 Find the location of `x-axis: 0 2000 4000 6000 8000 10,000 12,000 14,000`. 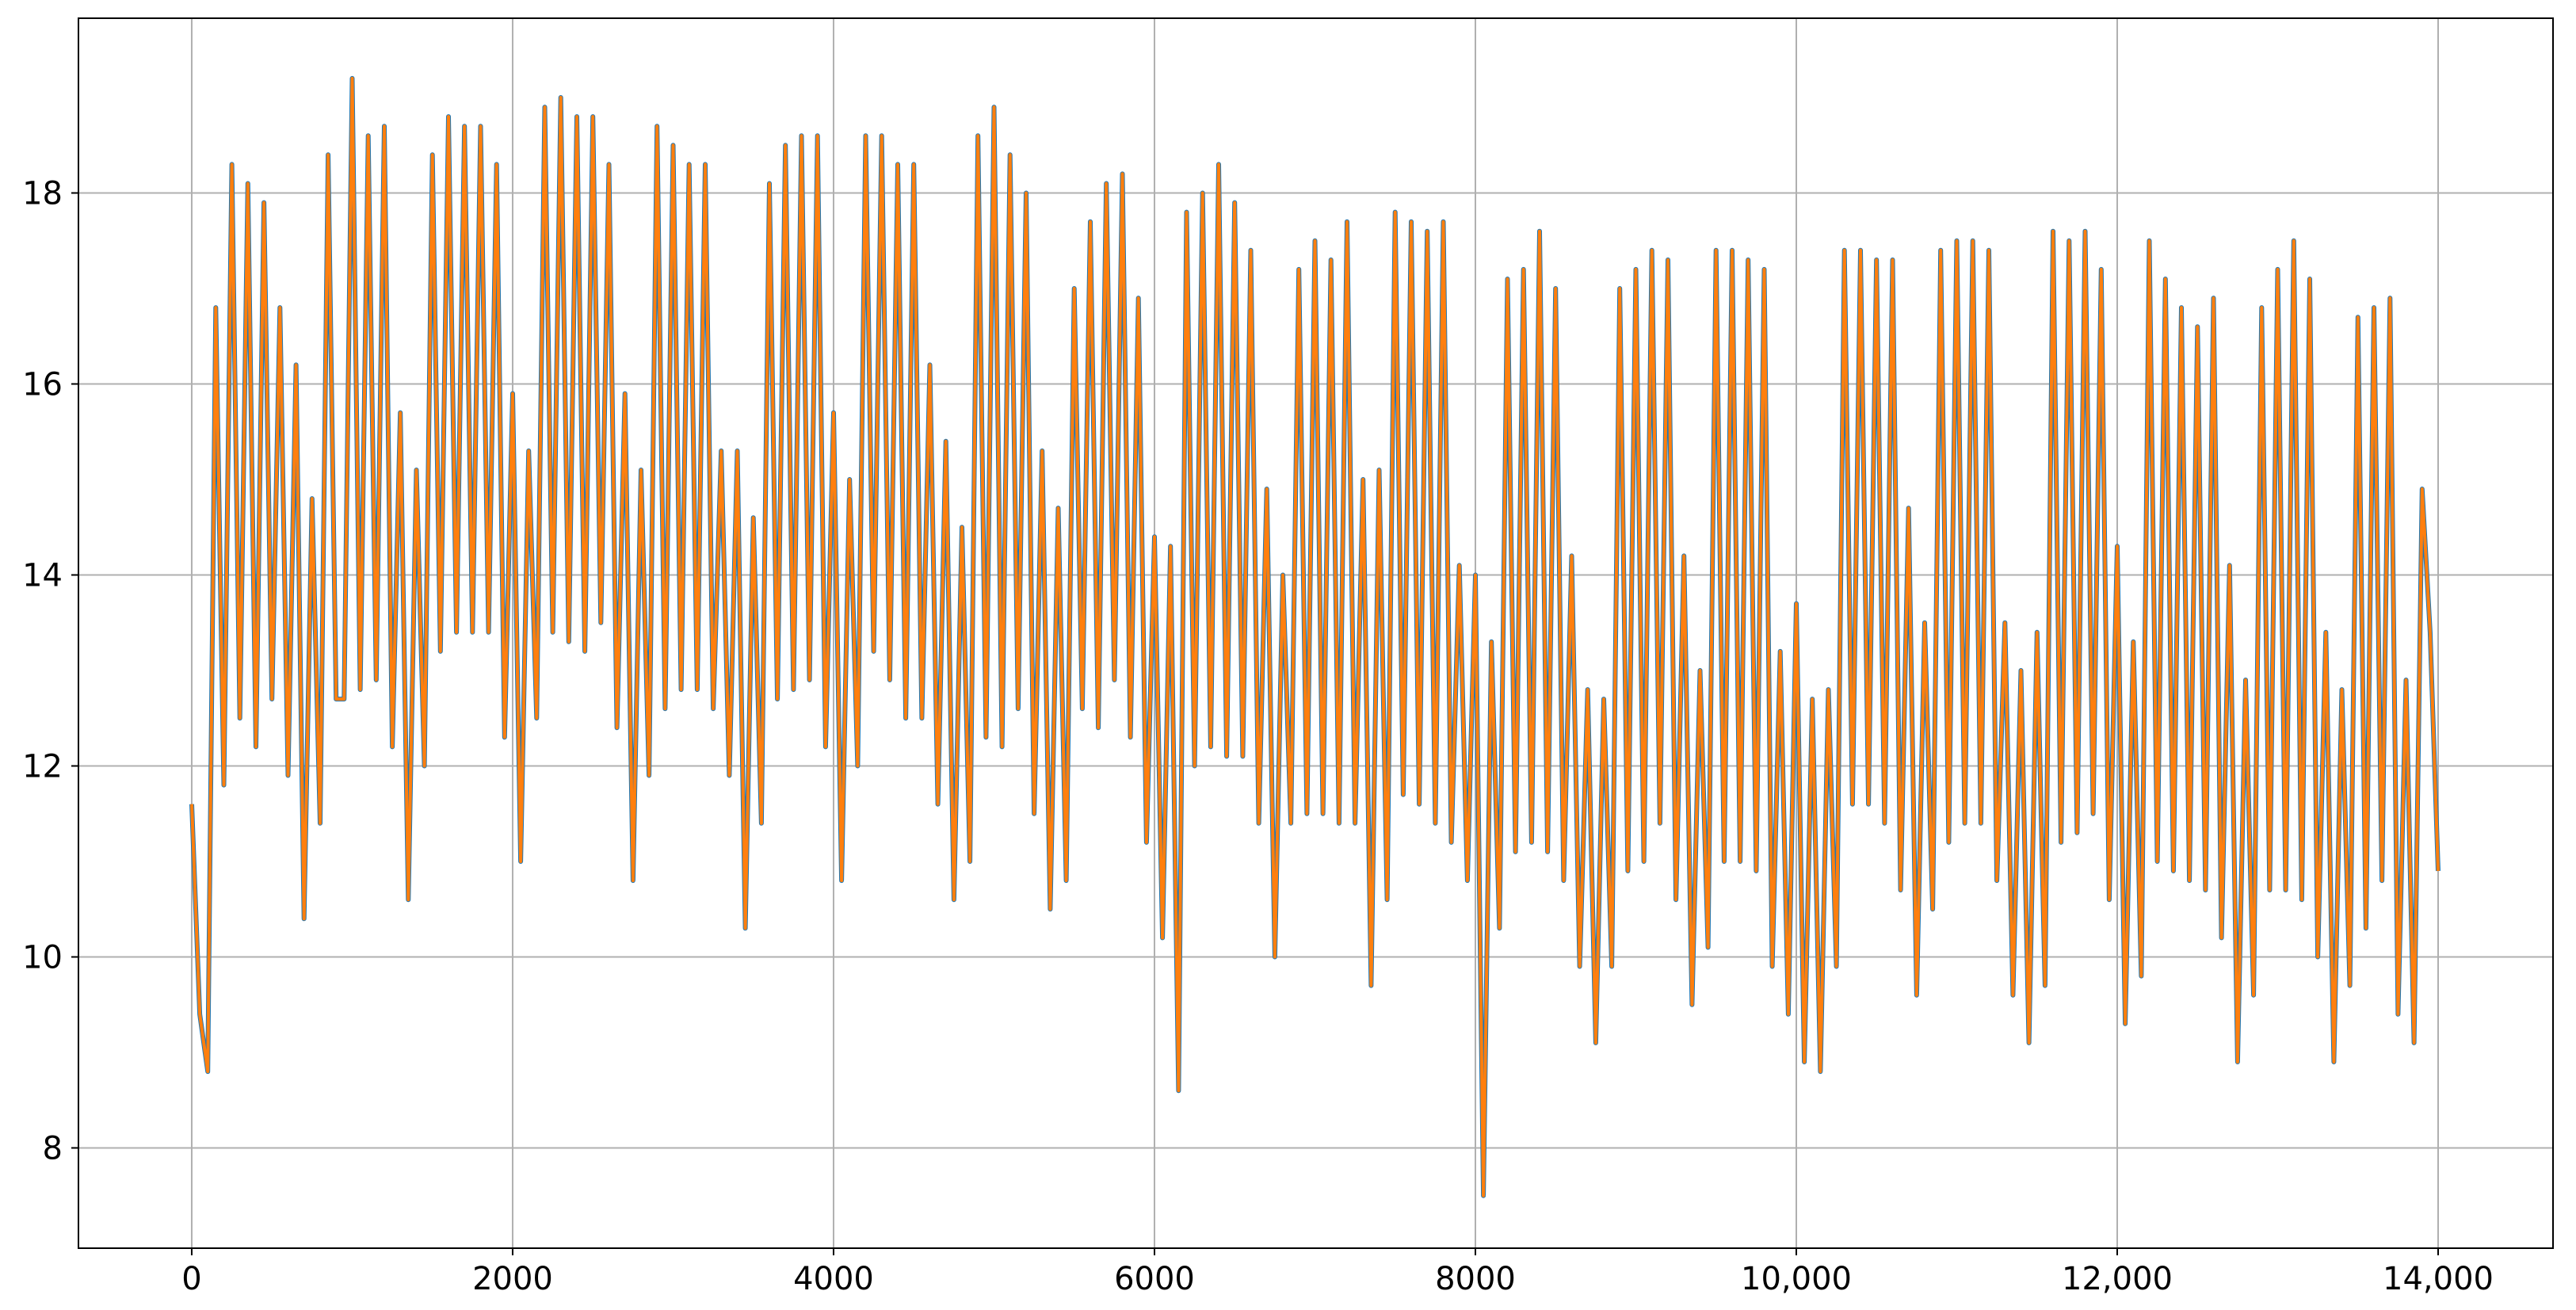

x-axis: 0 2000 4000 6000 8000 10,000 12,000 14,000 is located at coordinates (1337, 1272).